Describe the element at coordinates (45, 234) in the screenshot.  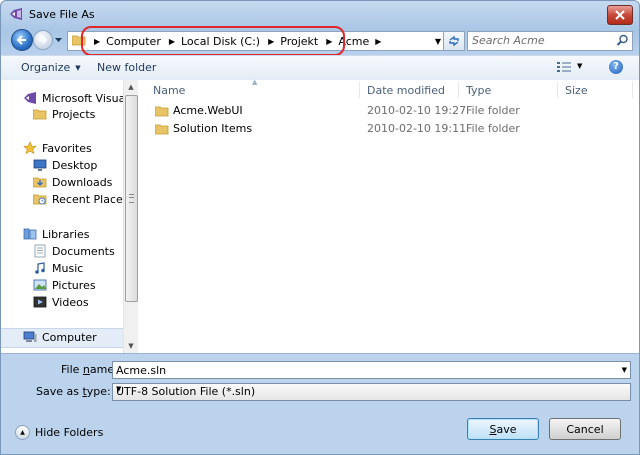
I see `nav-item-libraries: Libraries` at that location.